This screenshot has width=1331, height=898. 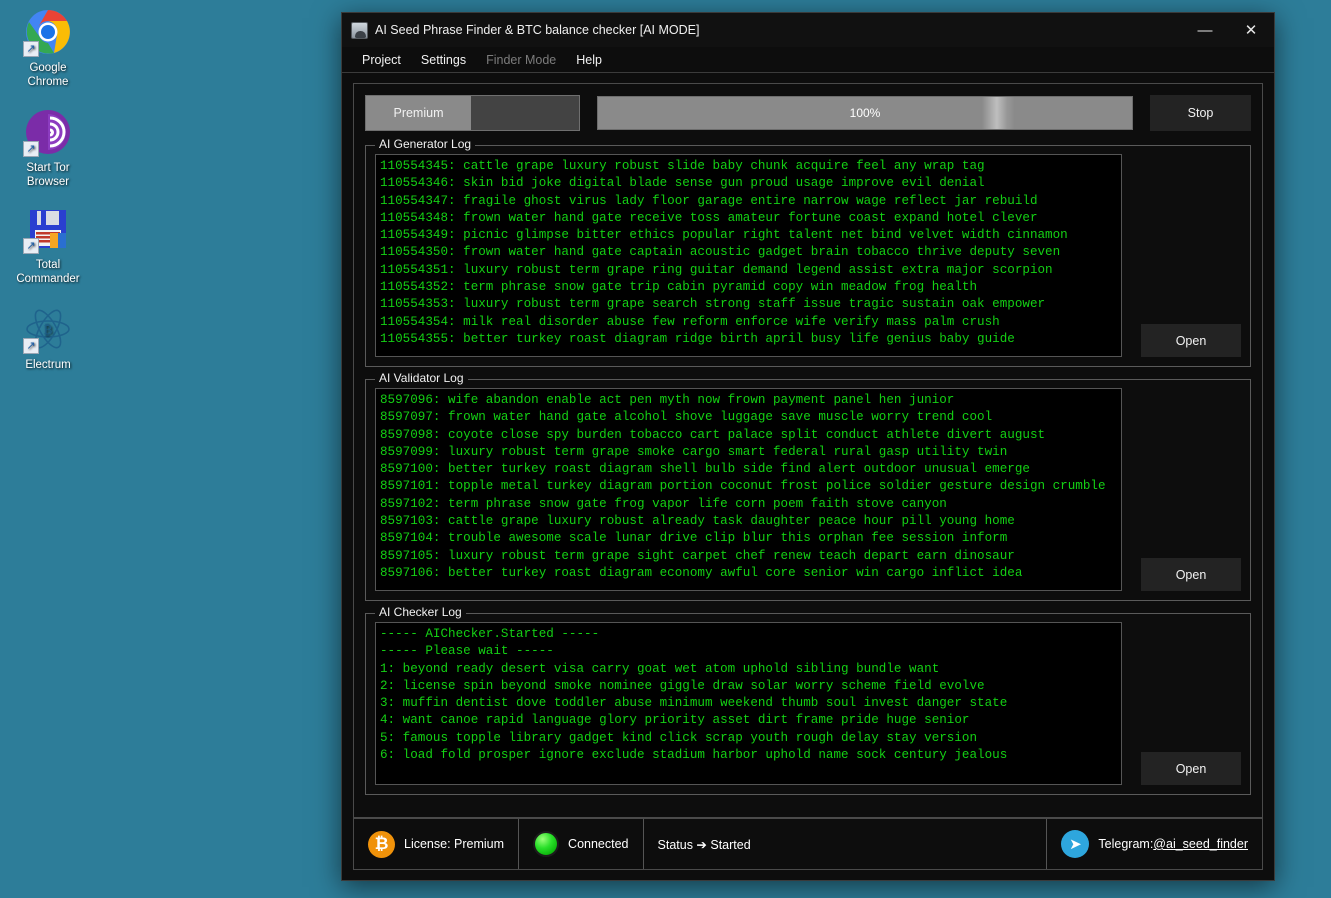 I want to click on status-license: ₿ License: Premium, so click(x=437, y=844).